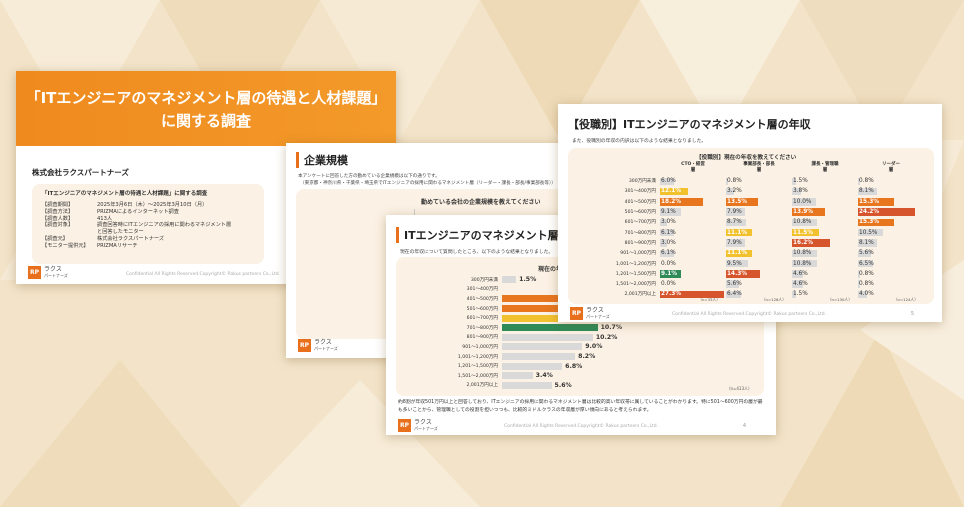  I want to click on position-income-value: 10.8%, so click(802, 253).